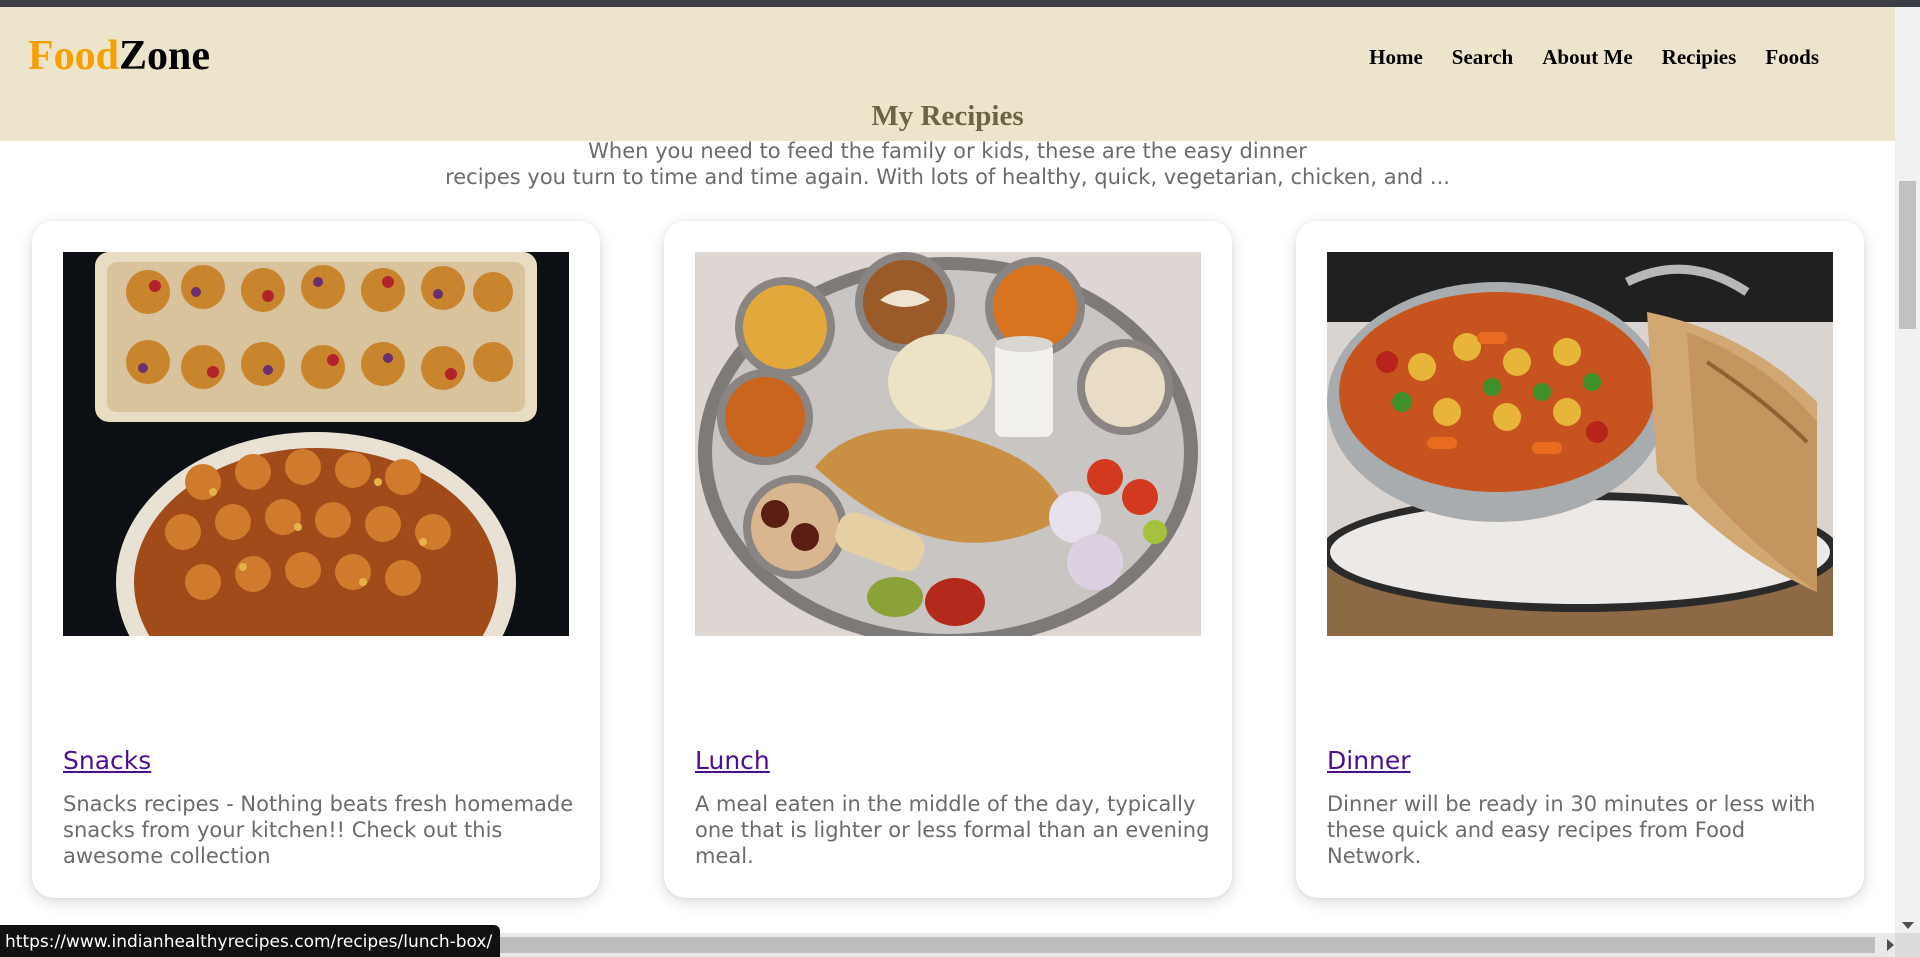 This screenshot has width=1920, height=957. I want to click on logo-food: Food, so click(74, 56).